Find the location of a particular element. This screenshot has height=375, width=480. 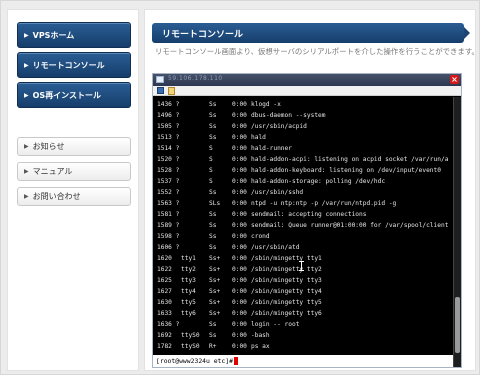

terminal-cmd: /sbin/mingetty tty6 is located at coordinates (286, 313).